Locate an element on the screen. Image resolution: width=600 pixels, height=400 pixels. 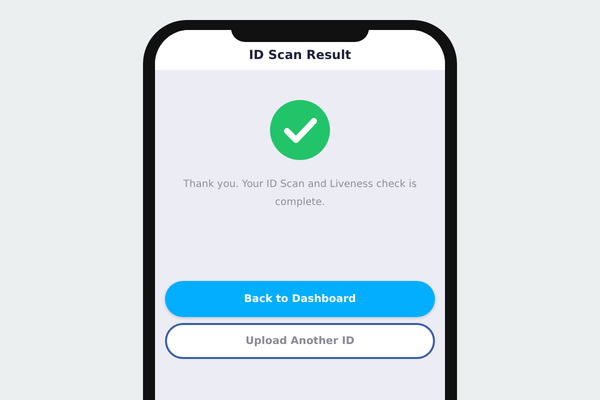
success-check-icon is located at coordinates (300, 130).